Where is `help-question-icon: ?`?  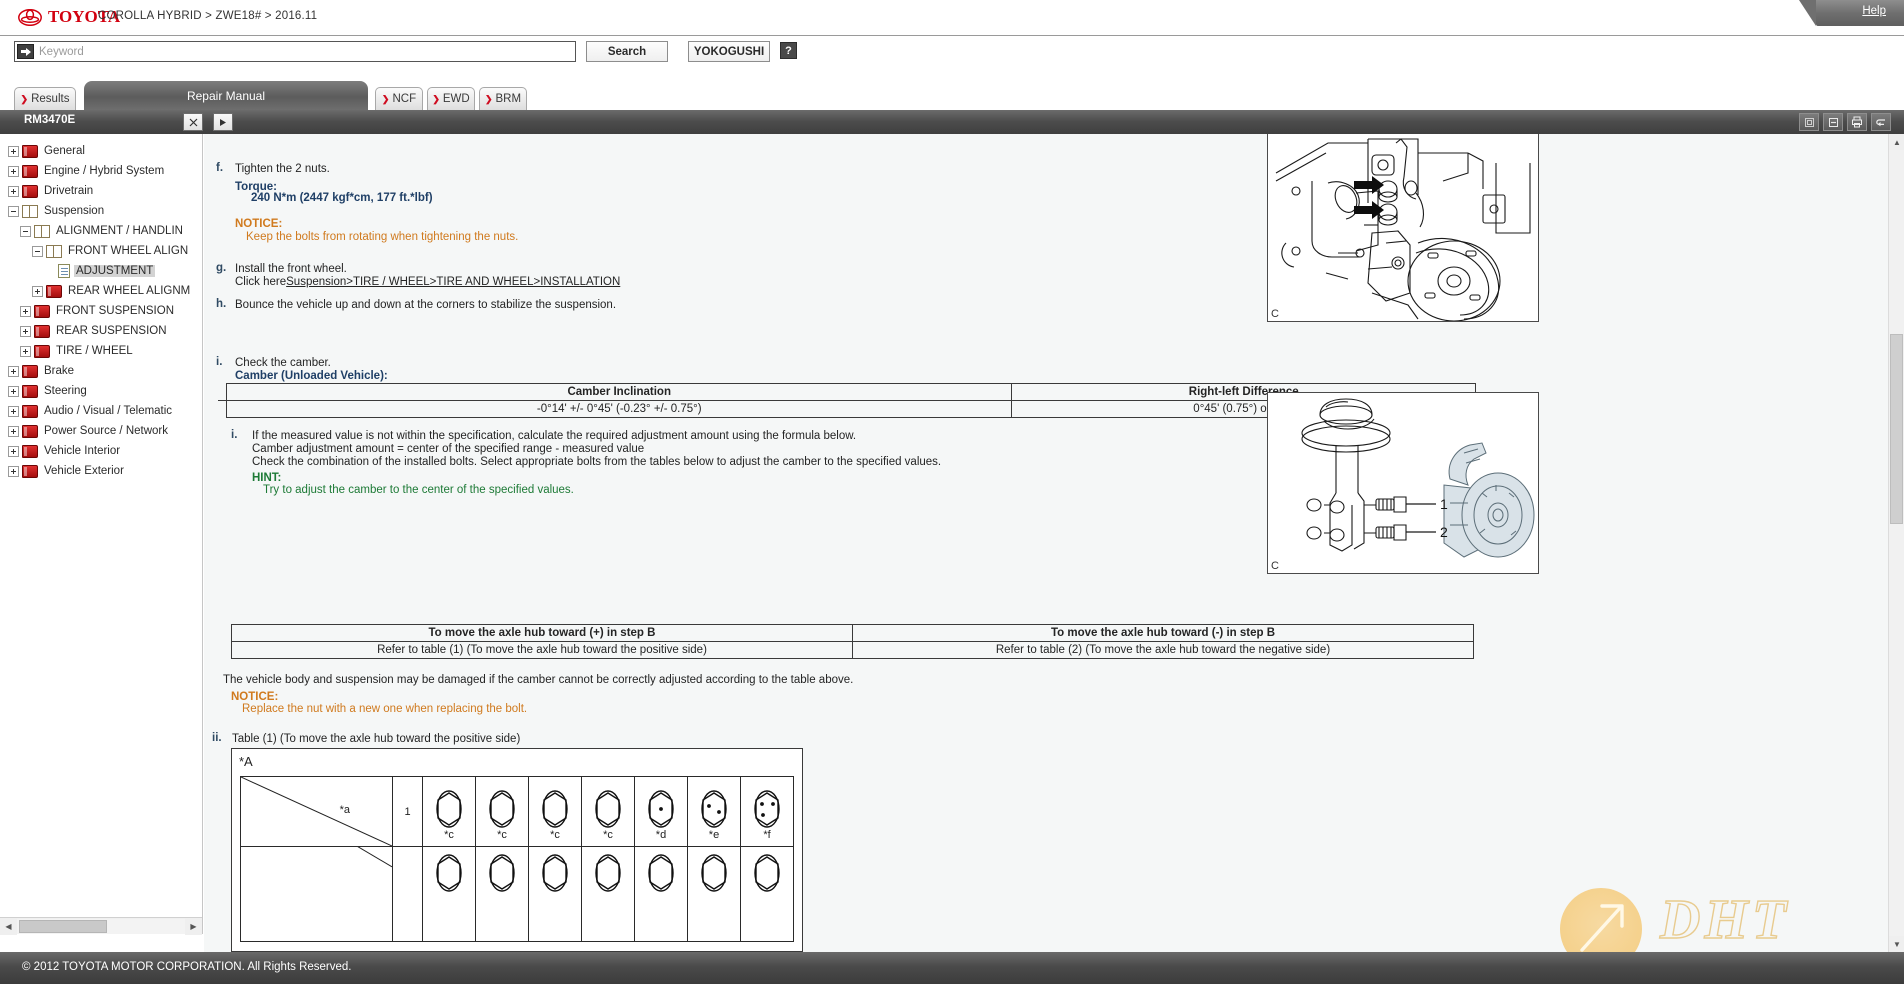
help-question-icon: ? is located at coordinates (788, 50).